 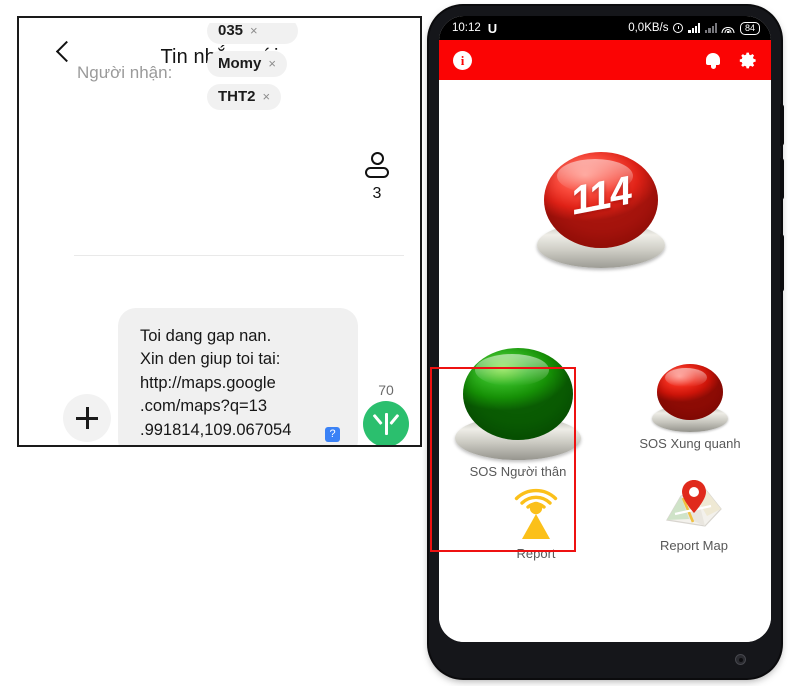 I want to click on volume-down-button, so click(x=782, y=179).